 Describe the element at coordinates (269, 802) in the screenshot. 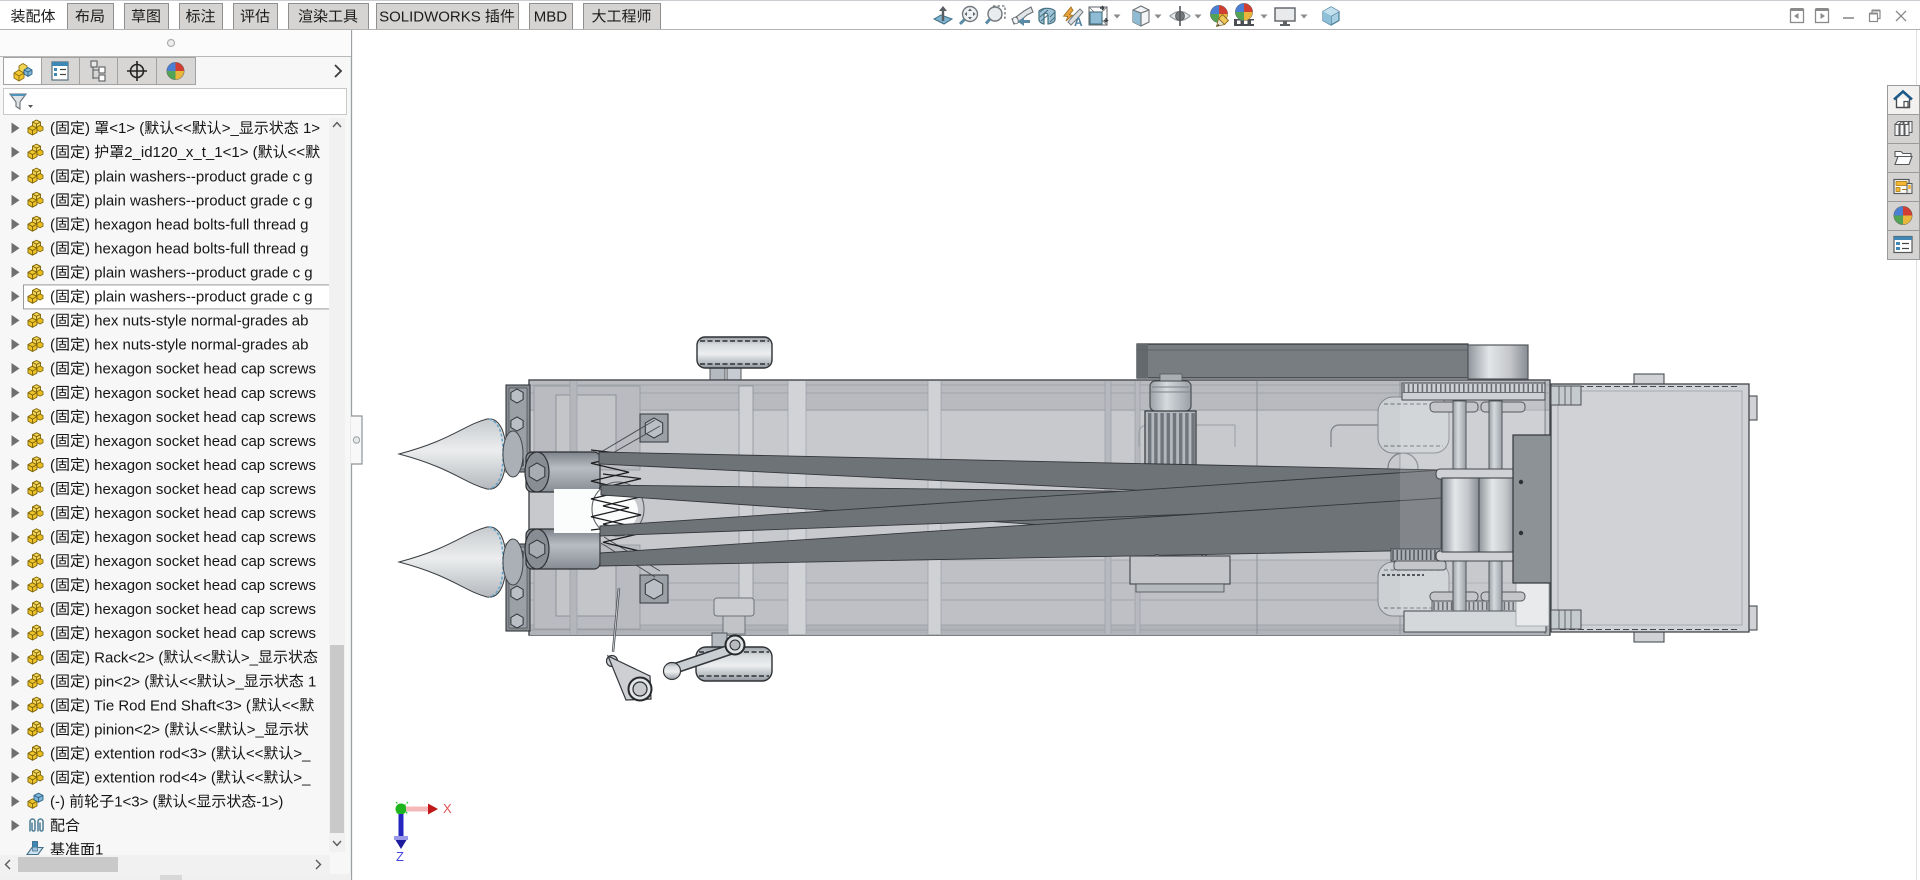

I see `svg-text: -1>)` at that location.